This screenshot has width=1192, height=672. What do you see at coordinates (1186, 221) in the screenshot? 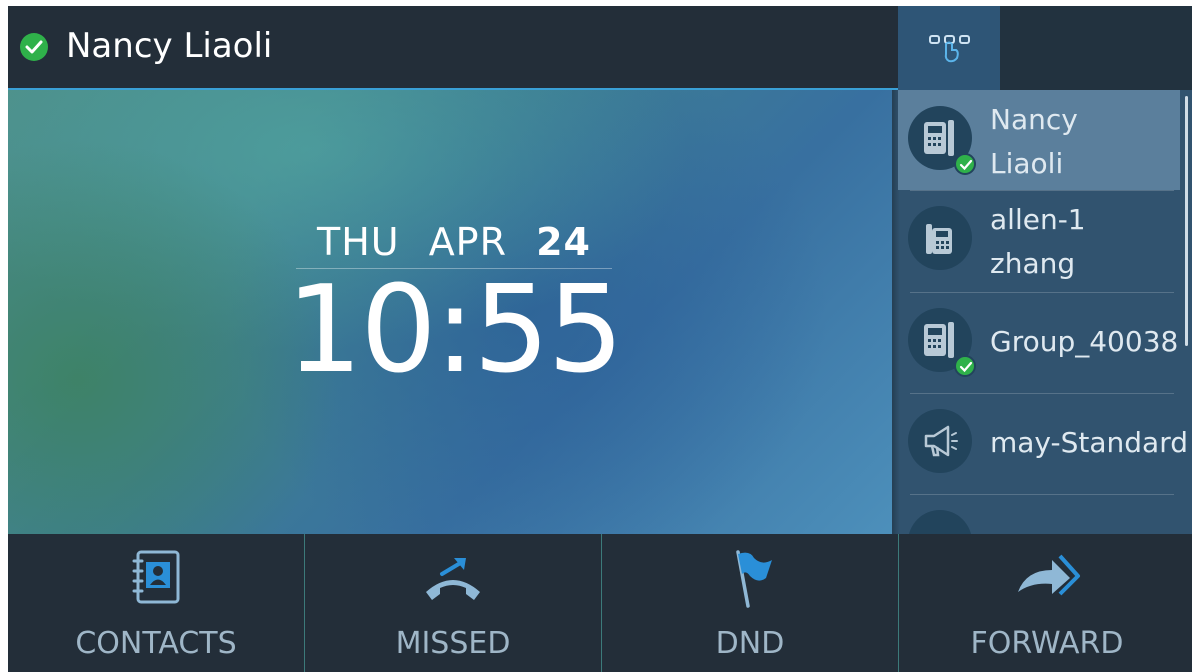
I see `list-scrollbar` at bounding box center [1186, 221].